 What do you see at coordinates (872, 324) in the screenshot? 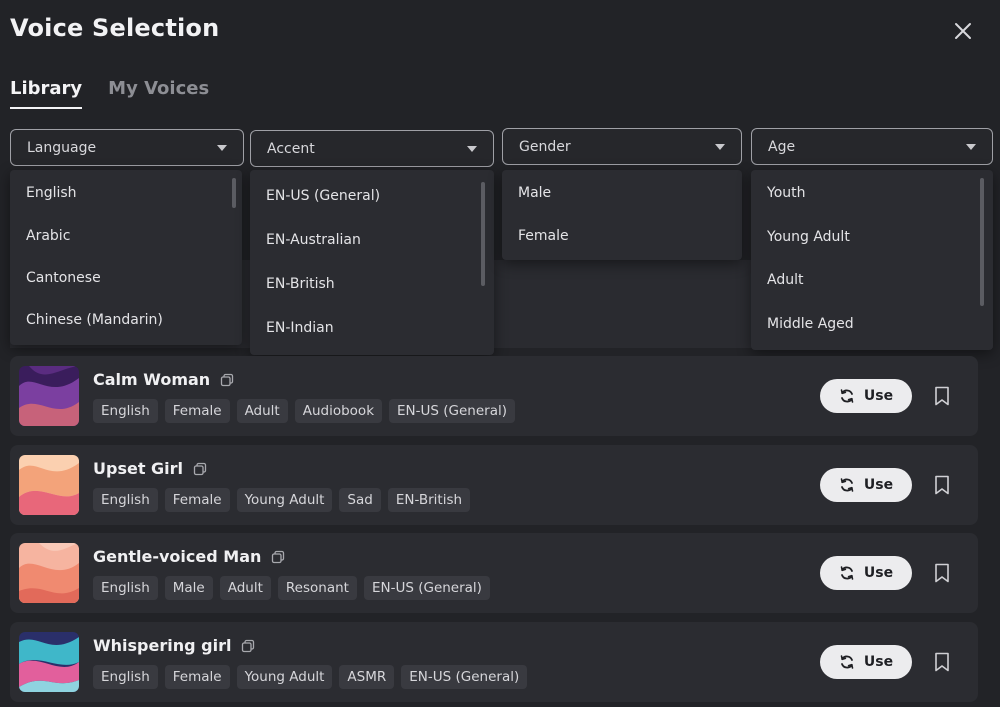
I see `age-option: Middle Aged` at bounding box center [872, 324].